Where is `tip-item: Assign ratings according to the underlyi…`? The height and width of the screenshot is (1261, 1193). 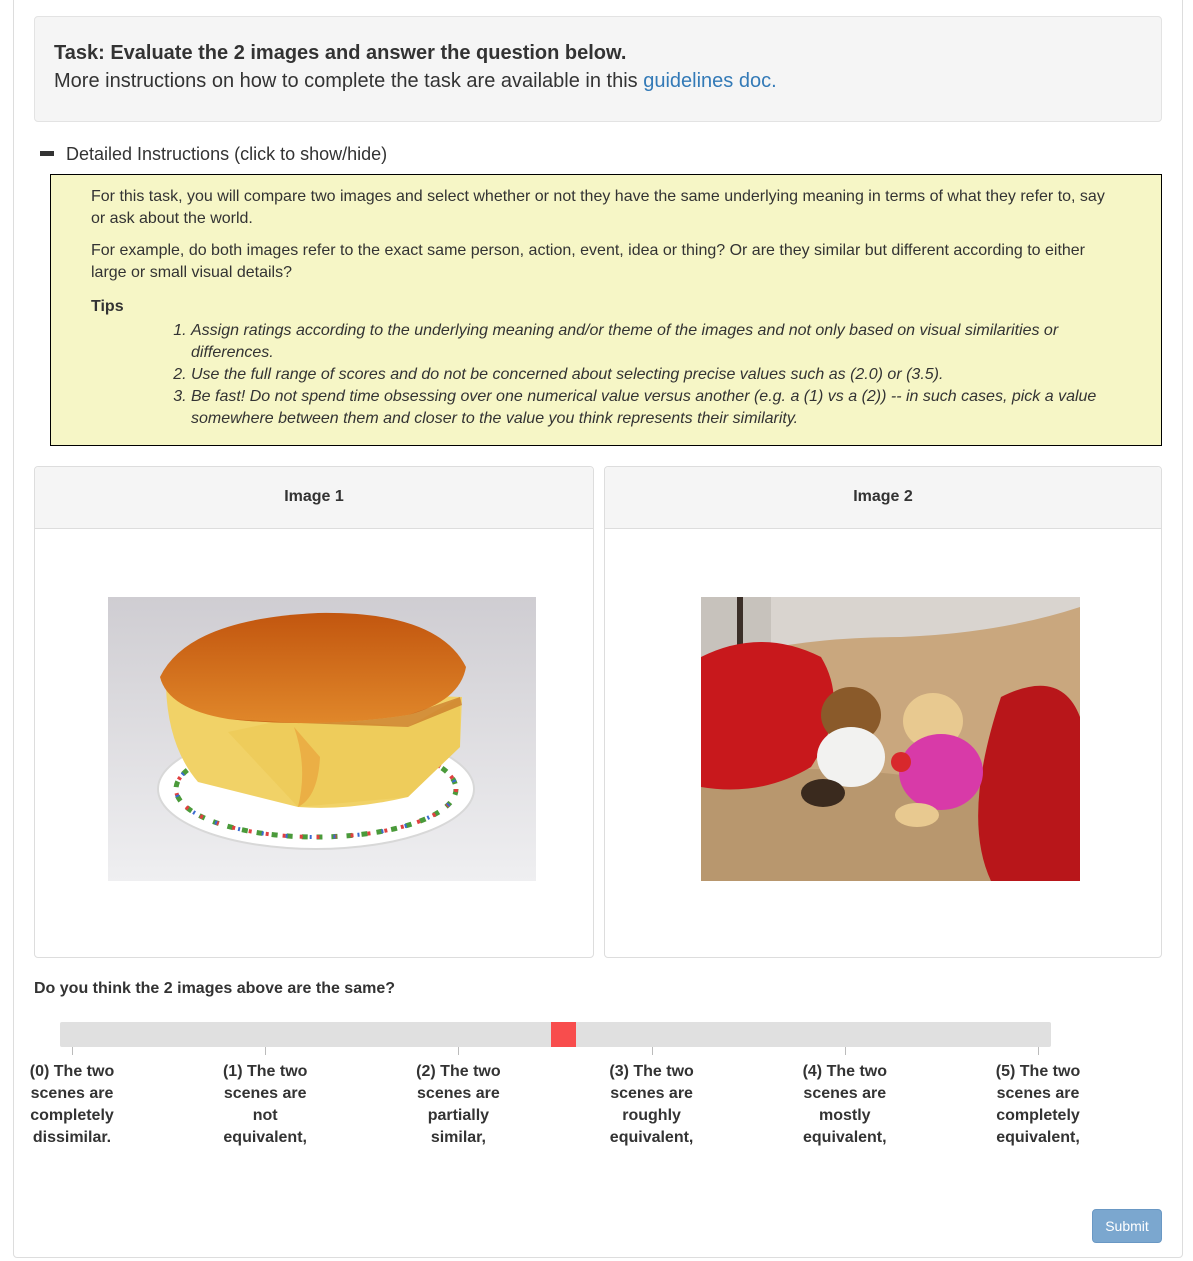
tip-item: Assign ratings according to the underlyi… is located at coordinates (656, 342).